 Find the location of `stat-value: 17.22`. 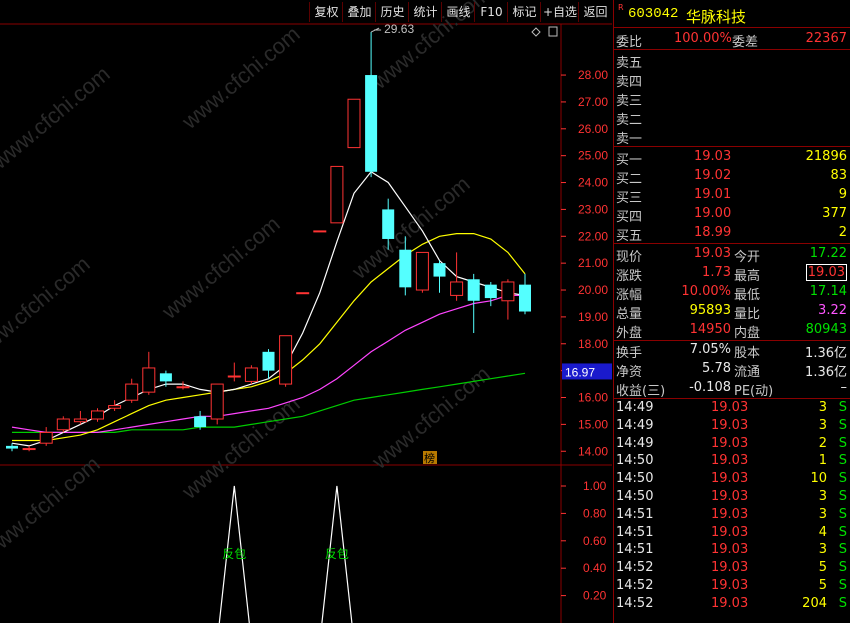

stat-value: 17.22 is located at coordinates (828, 253).